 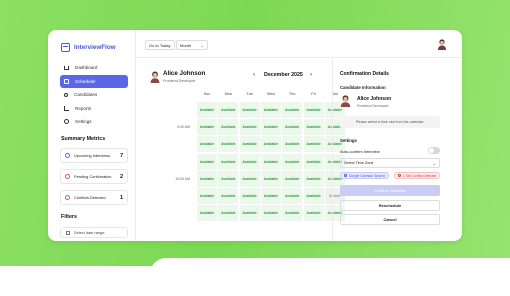 I want to click on auto-confirm-label: Auto-confirm Interview, so click(x=360, y=151).